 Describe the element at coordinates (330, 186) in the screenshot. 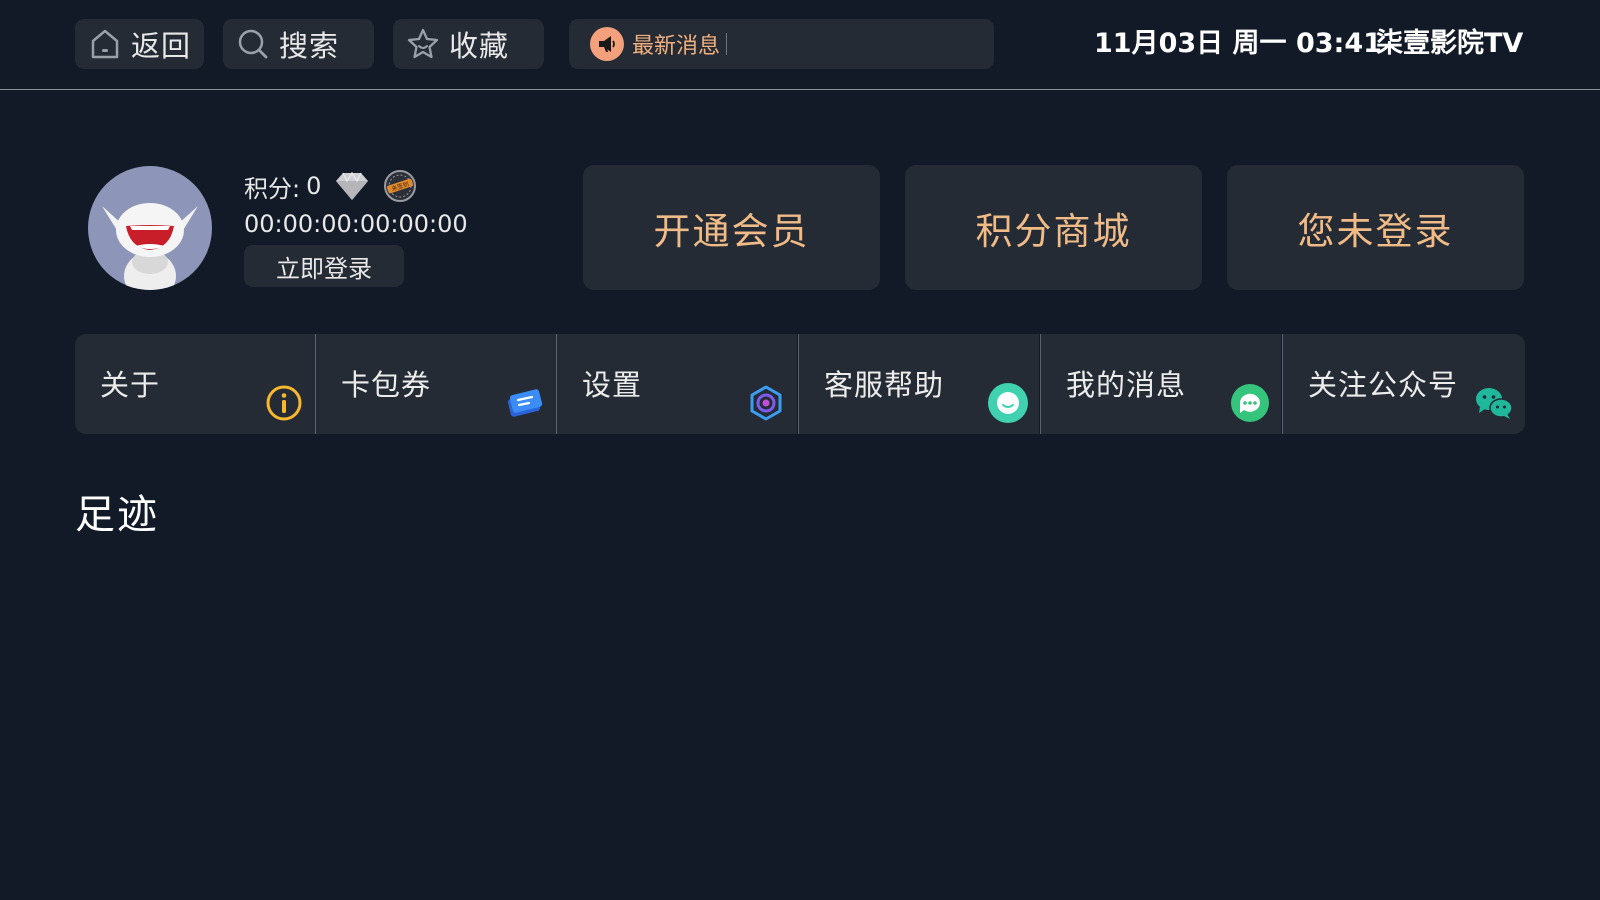

I see `points-row: 积分: 0 未签到` at that location.